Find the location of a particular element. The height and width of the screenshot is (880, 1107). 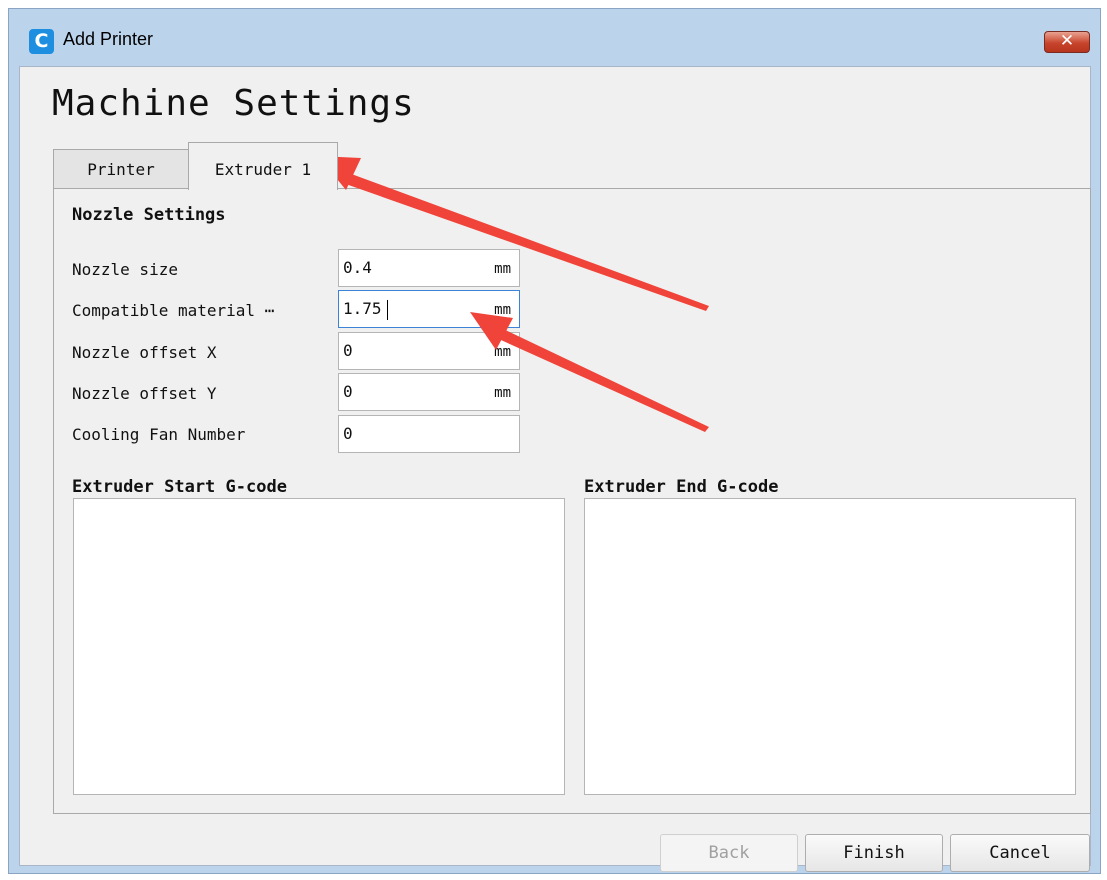

annotation-overlay is located at coordinates (513, 294).